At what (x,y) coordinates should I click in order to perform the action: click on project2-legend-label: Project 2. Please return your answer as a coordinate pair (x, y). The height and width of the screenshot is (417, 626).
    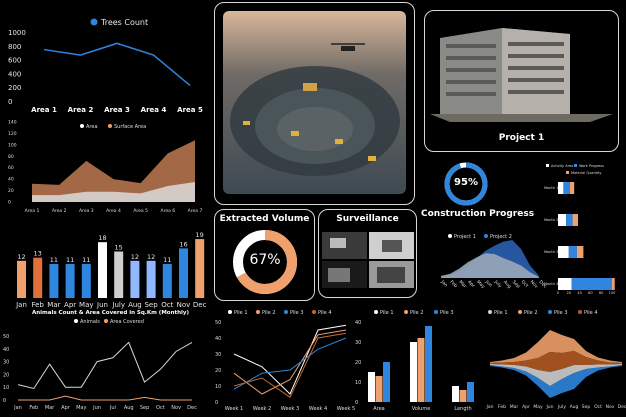
    Looking at the image, I should click on (501, 237).